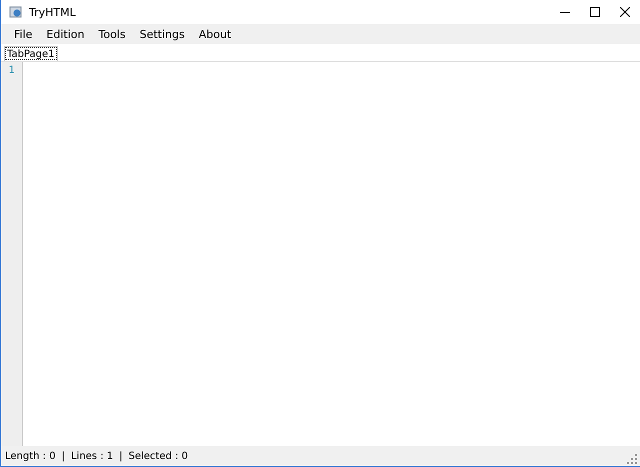  I want to click on window-title: TryHTML, so click(52, 12).